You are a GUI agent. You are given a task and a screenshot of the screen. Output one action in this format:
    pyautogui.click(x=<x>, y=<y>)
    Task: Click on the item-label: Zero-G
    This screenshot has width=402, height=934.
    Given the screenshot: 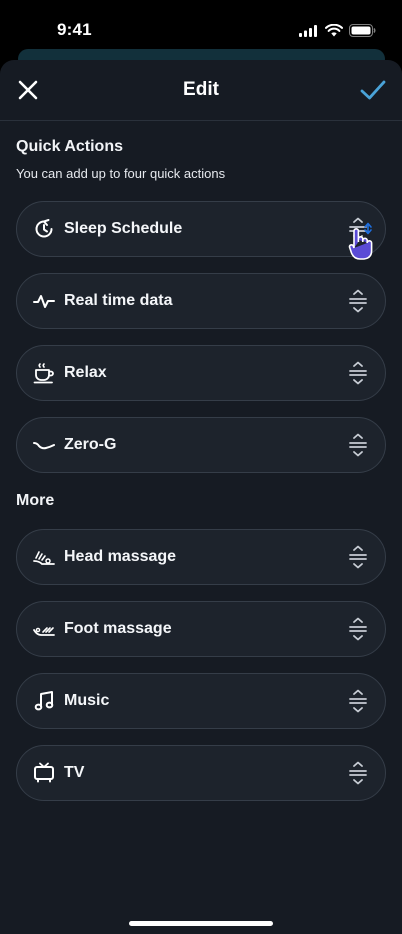 What is the action you would take?
    pyautogui.click(x=90, y=444)
    